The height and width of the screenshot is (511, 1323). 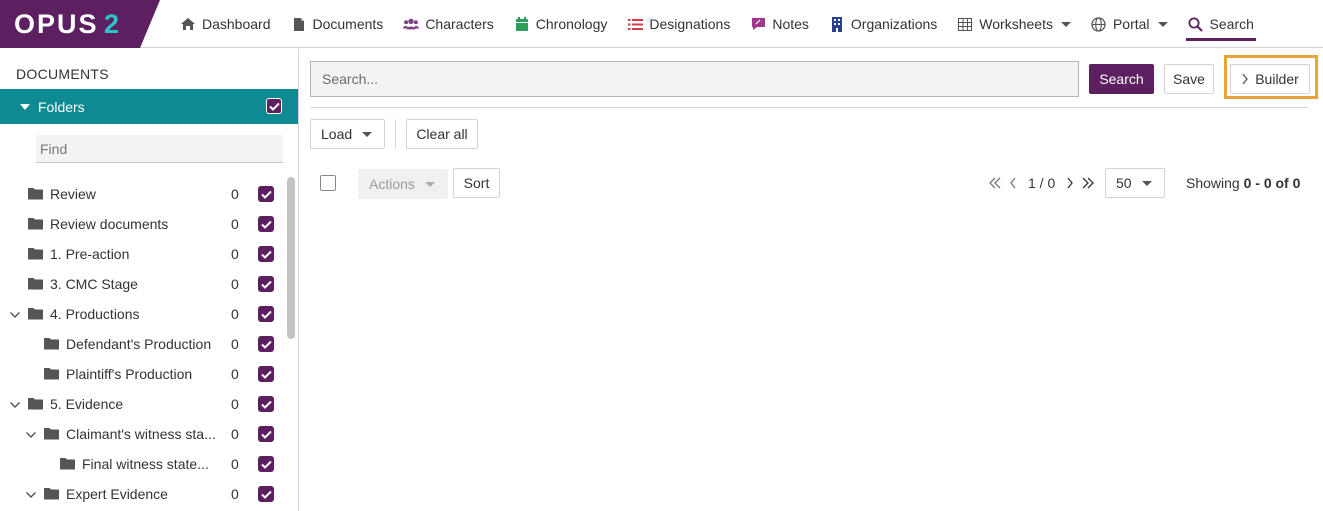 I want to click on folders-header: Folders, so click(x=149, y=106).